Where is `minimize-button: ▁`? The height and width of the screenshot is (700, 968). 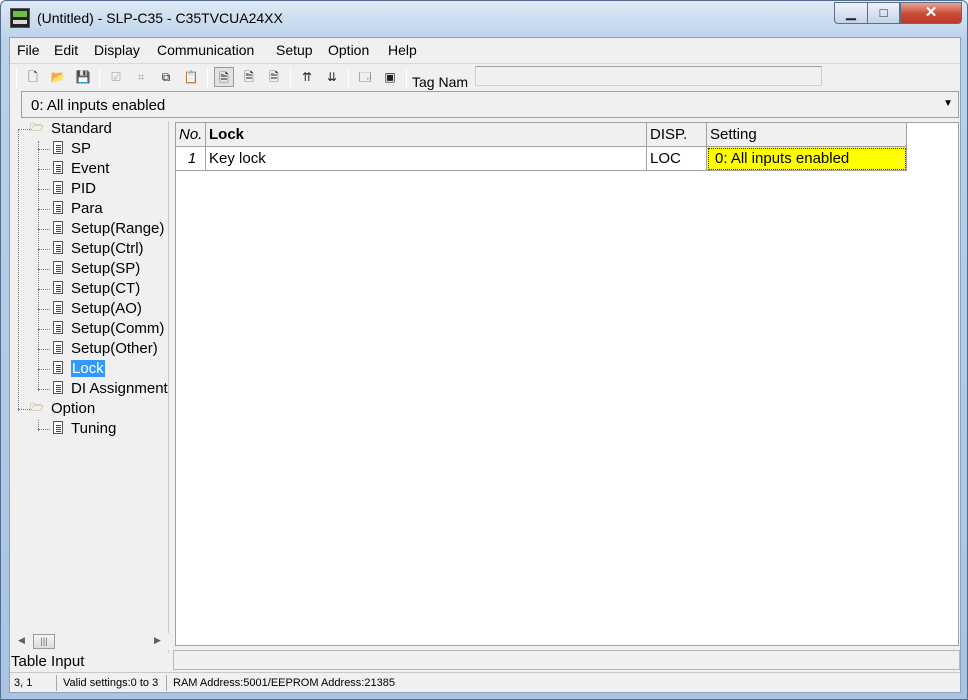 minimize-button: ▁ is located at coordinates (851, 13).